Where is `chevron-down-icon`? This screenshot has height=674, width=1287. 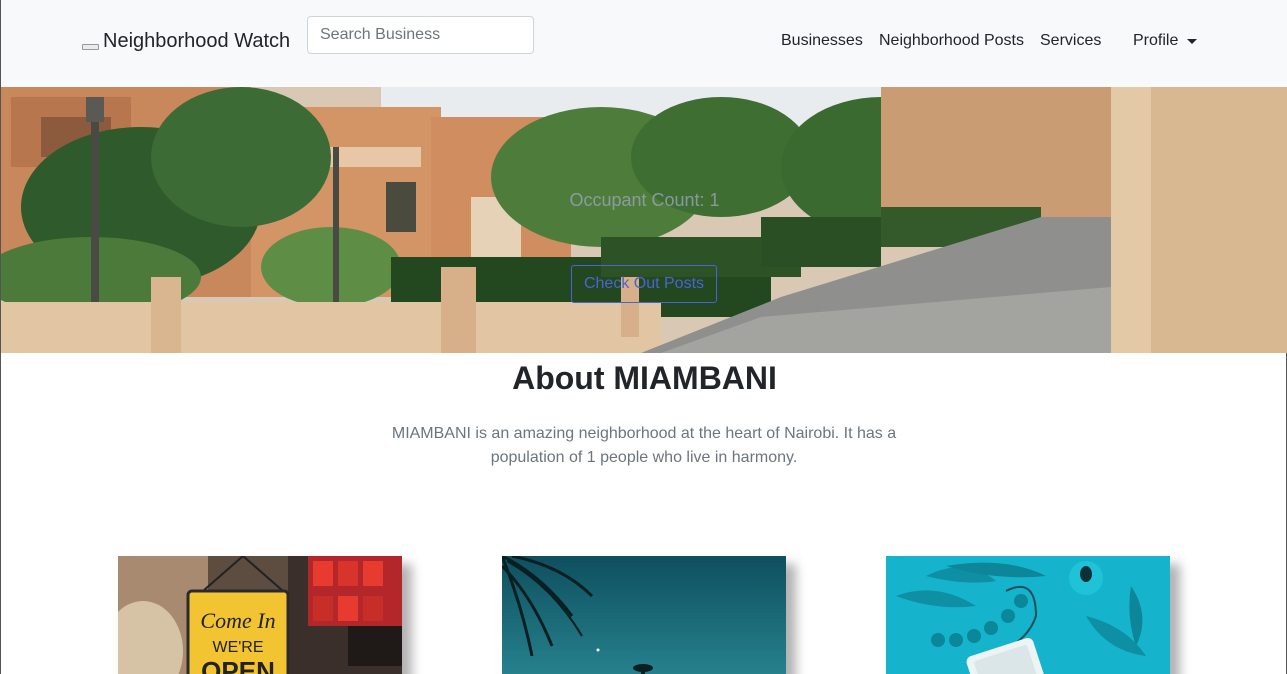 chevron-down-icon is located at coordinates (1192, 41).